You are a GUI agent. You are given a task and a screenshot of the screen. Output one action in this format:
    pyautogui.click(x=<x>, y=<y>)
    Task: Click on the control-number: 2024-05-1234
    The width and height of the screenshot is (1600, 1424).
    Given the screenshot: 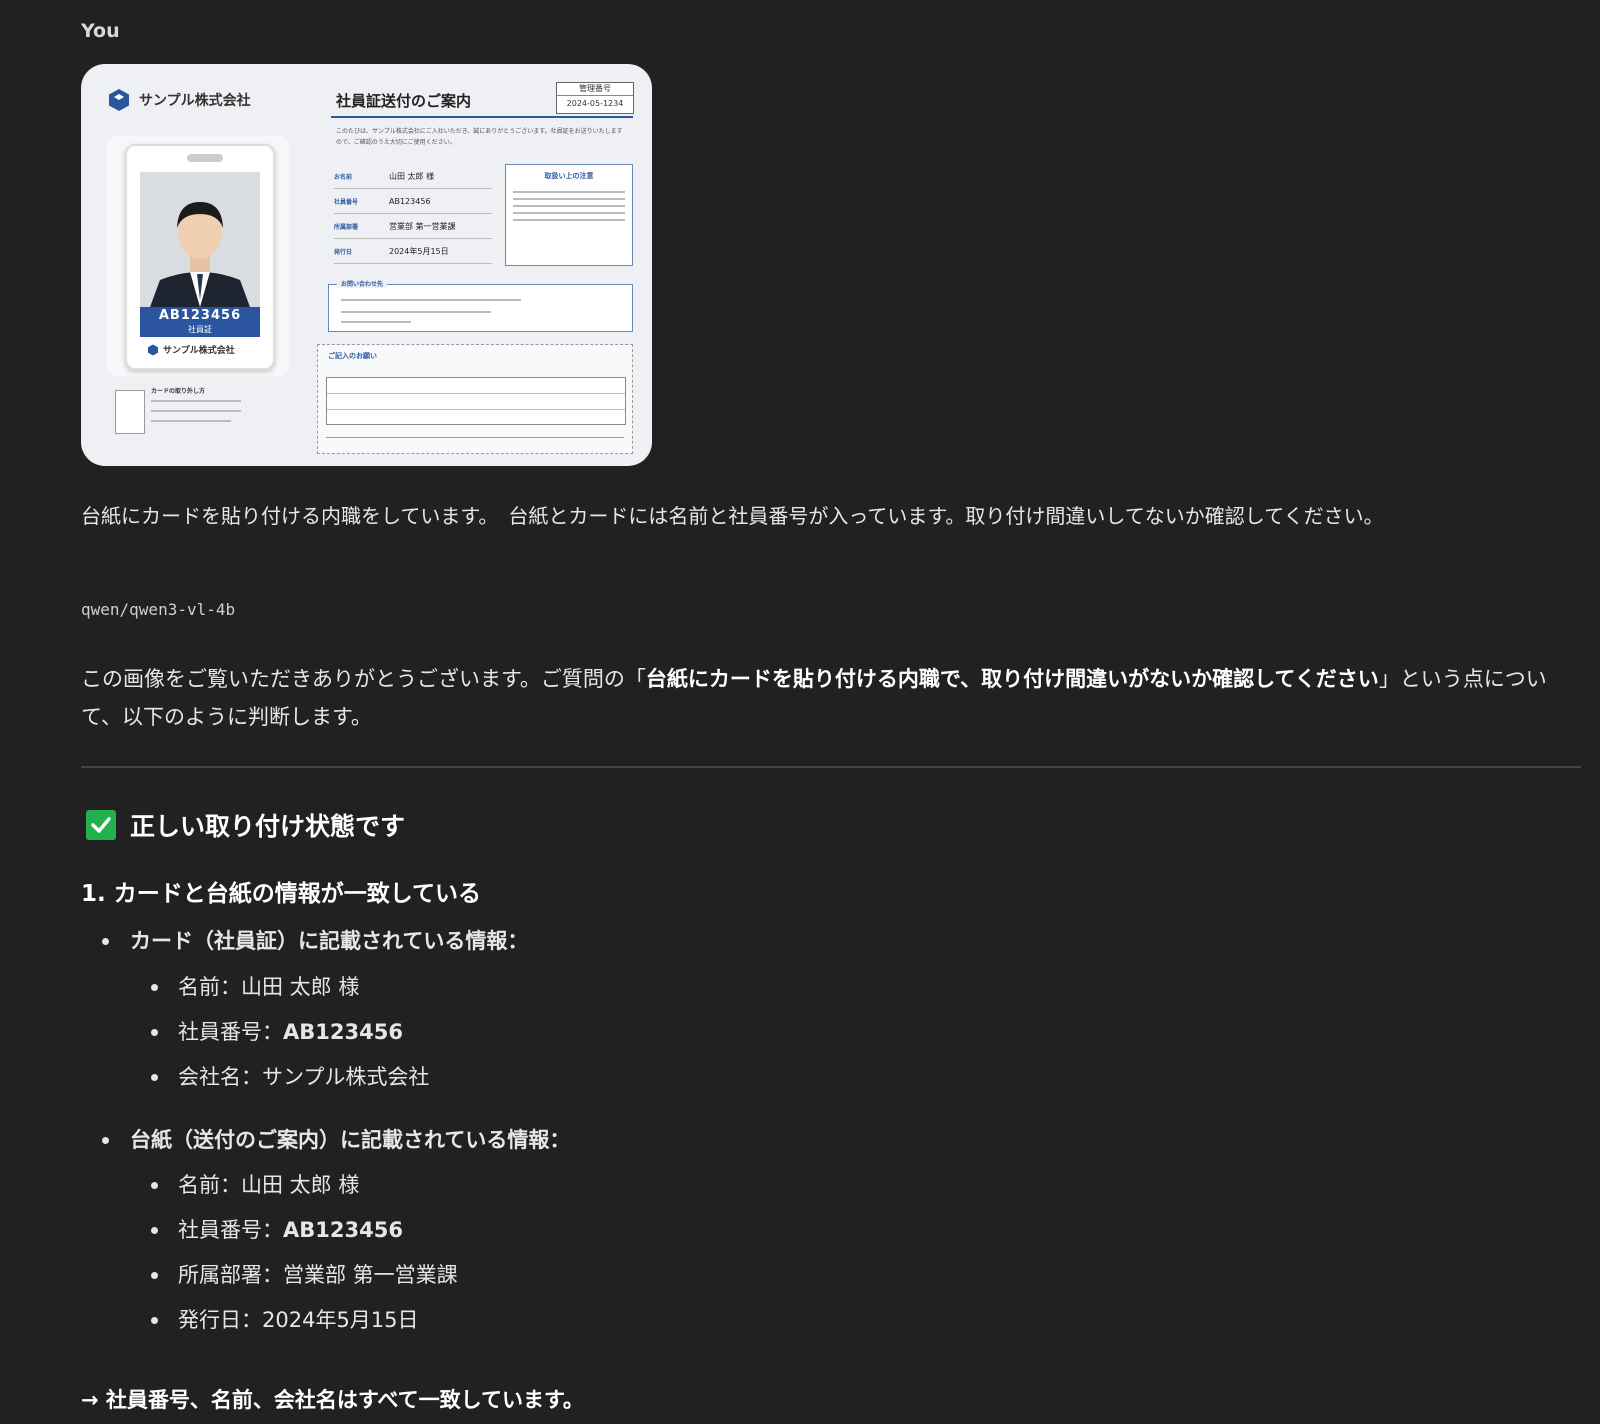 What is the action you would take?
    pyautogui.click(x=595, y=103)
    